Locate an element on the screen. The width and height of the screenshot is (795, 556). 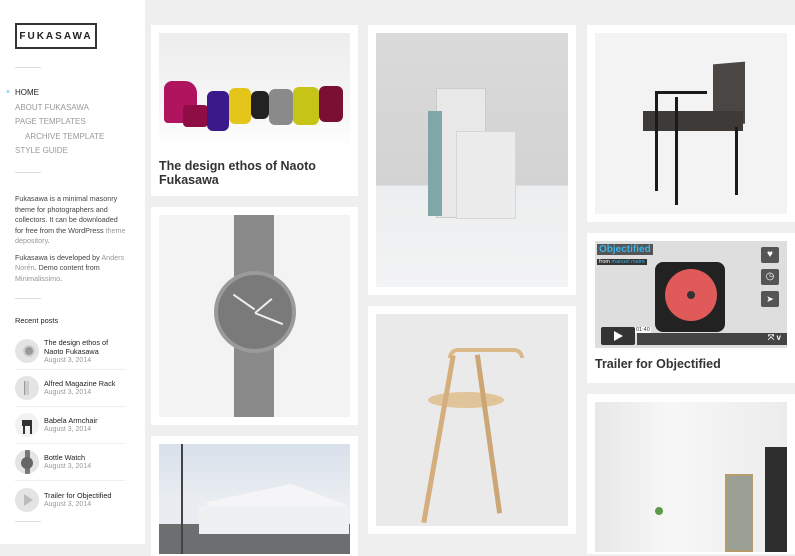
wooden-chair-photo is located at coordinates (472, 420).